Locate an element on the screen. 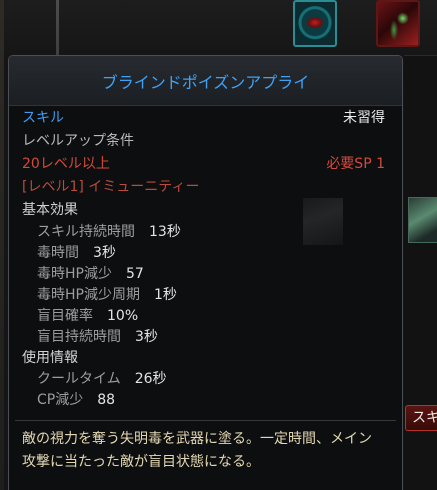  description-line: 敵の視力を奪う失明毒を武器に塗る。一定時間、メイン is located at coordinates (197, 439).